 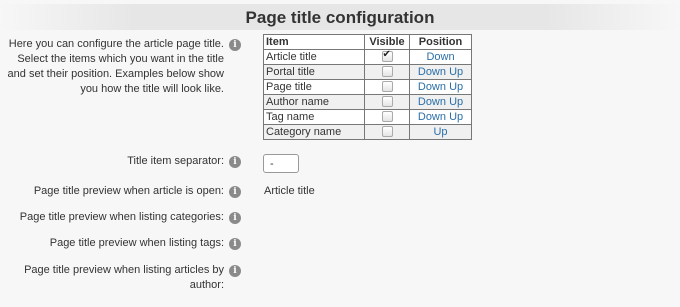 I want to click on preview-tags-label: Page title preview when listing tags:, so click(x=136, y=243).